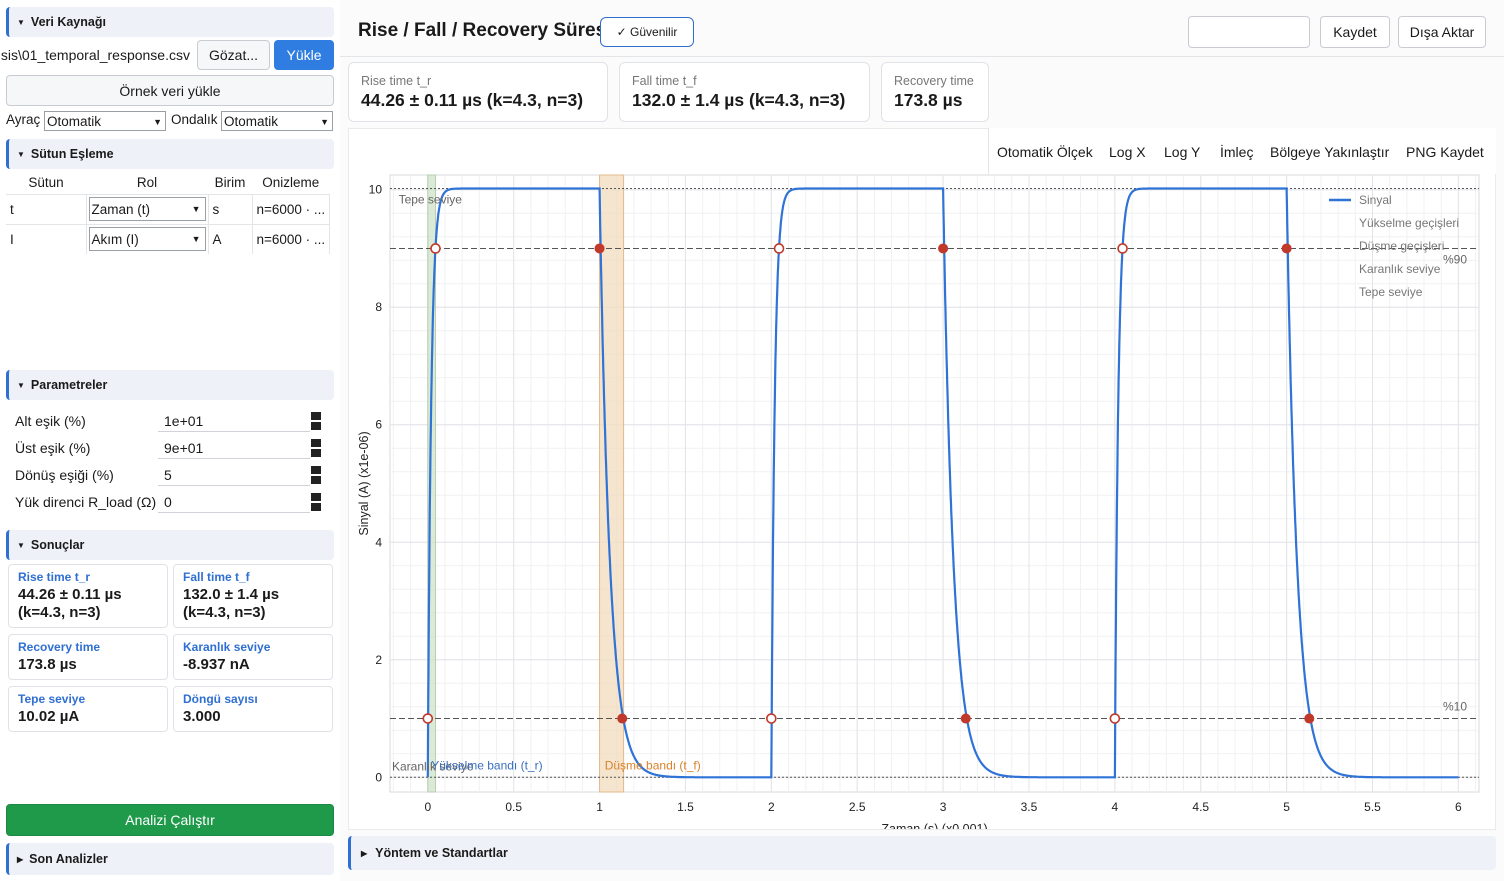  What do you see at coordinates (147, 183) in the screenshot?
I see `column-header: Rol` at bounding box center [147, 183].